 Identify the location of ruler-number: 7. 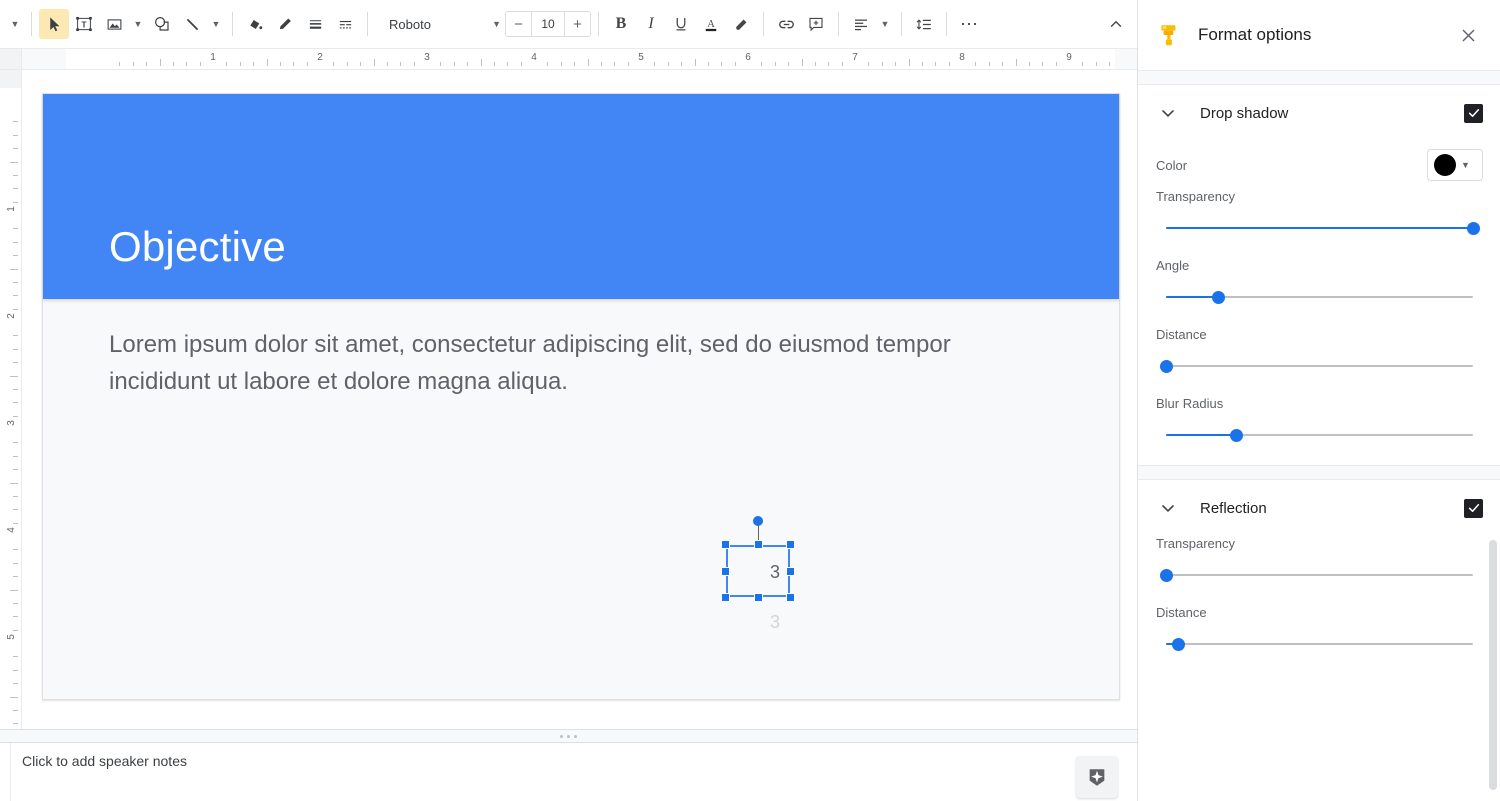
(855, 57).